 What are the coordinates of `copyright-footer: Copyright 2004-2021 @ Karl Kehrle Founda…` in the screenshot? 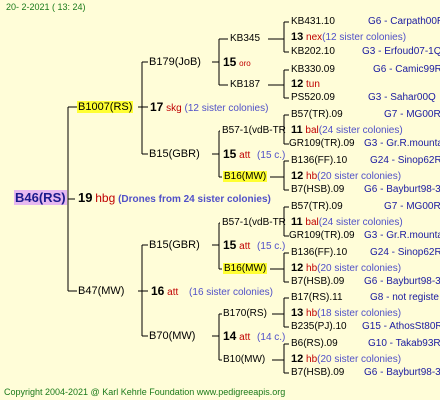 It's located at (145, 392).